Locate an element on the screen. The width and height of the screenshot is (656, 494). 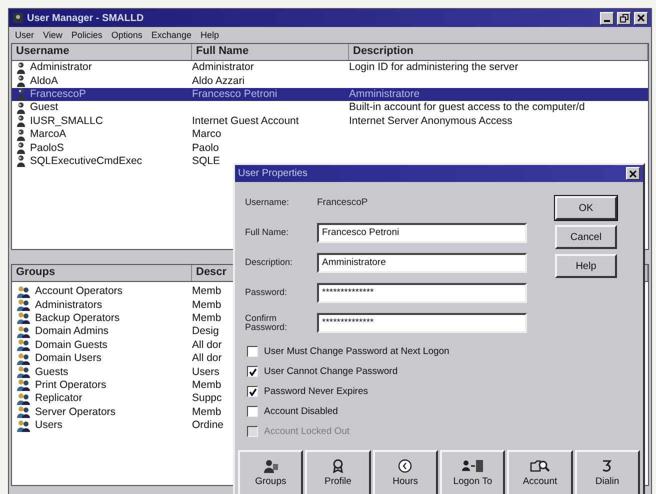
username-cell: AldoA is located at coordinates (44, 81).